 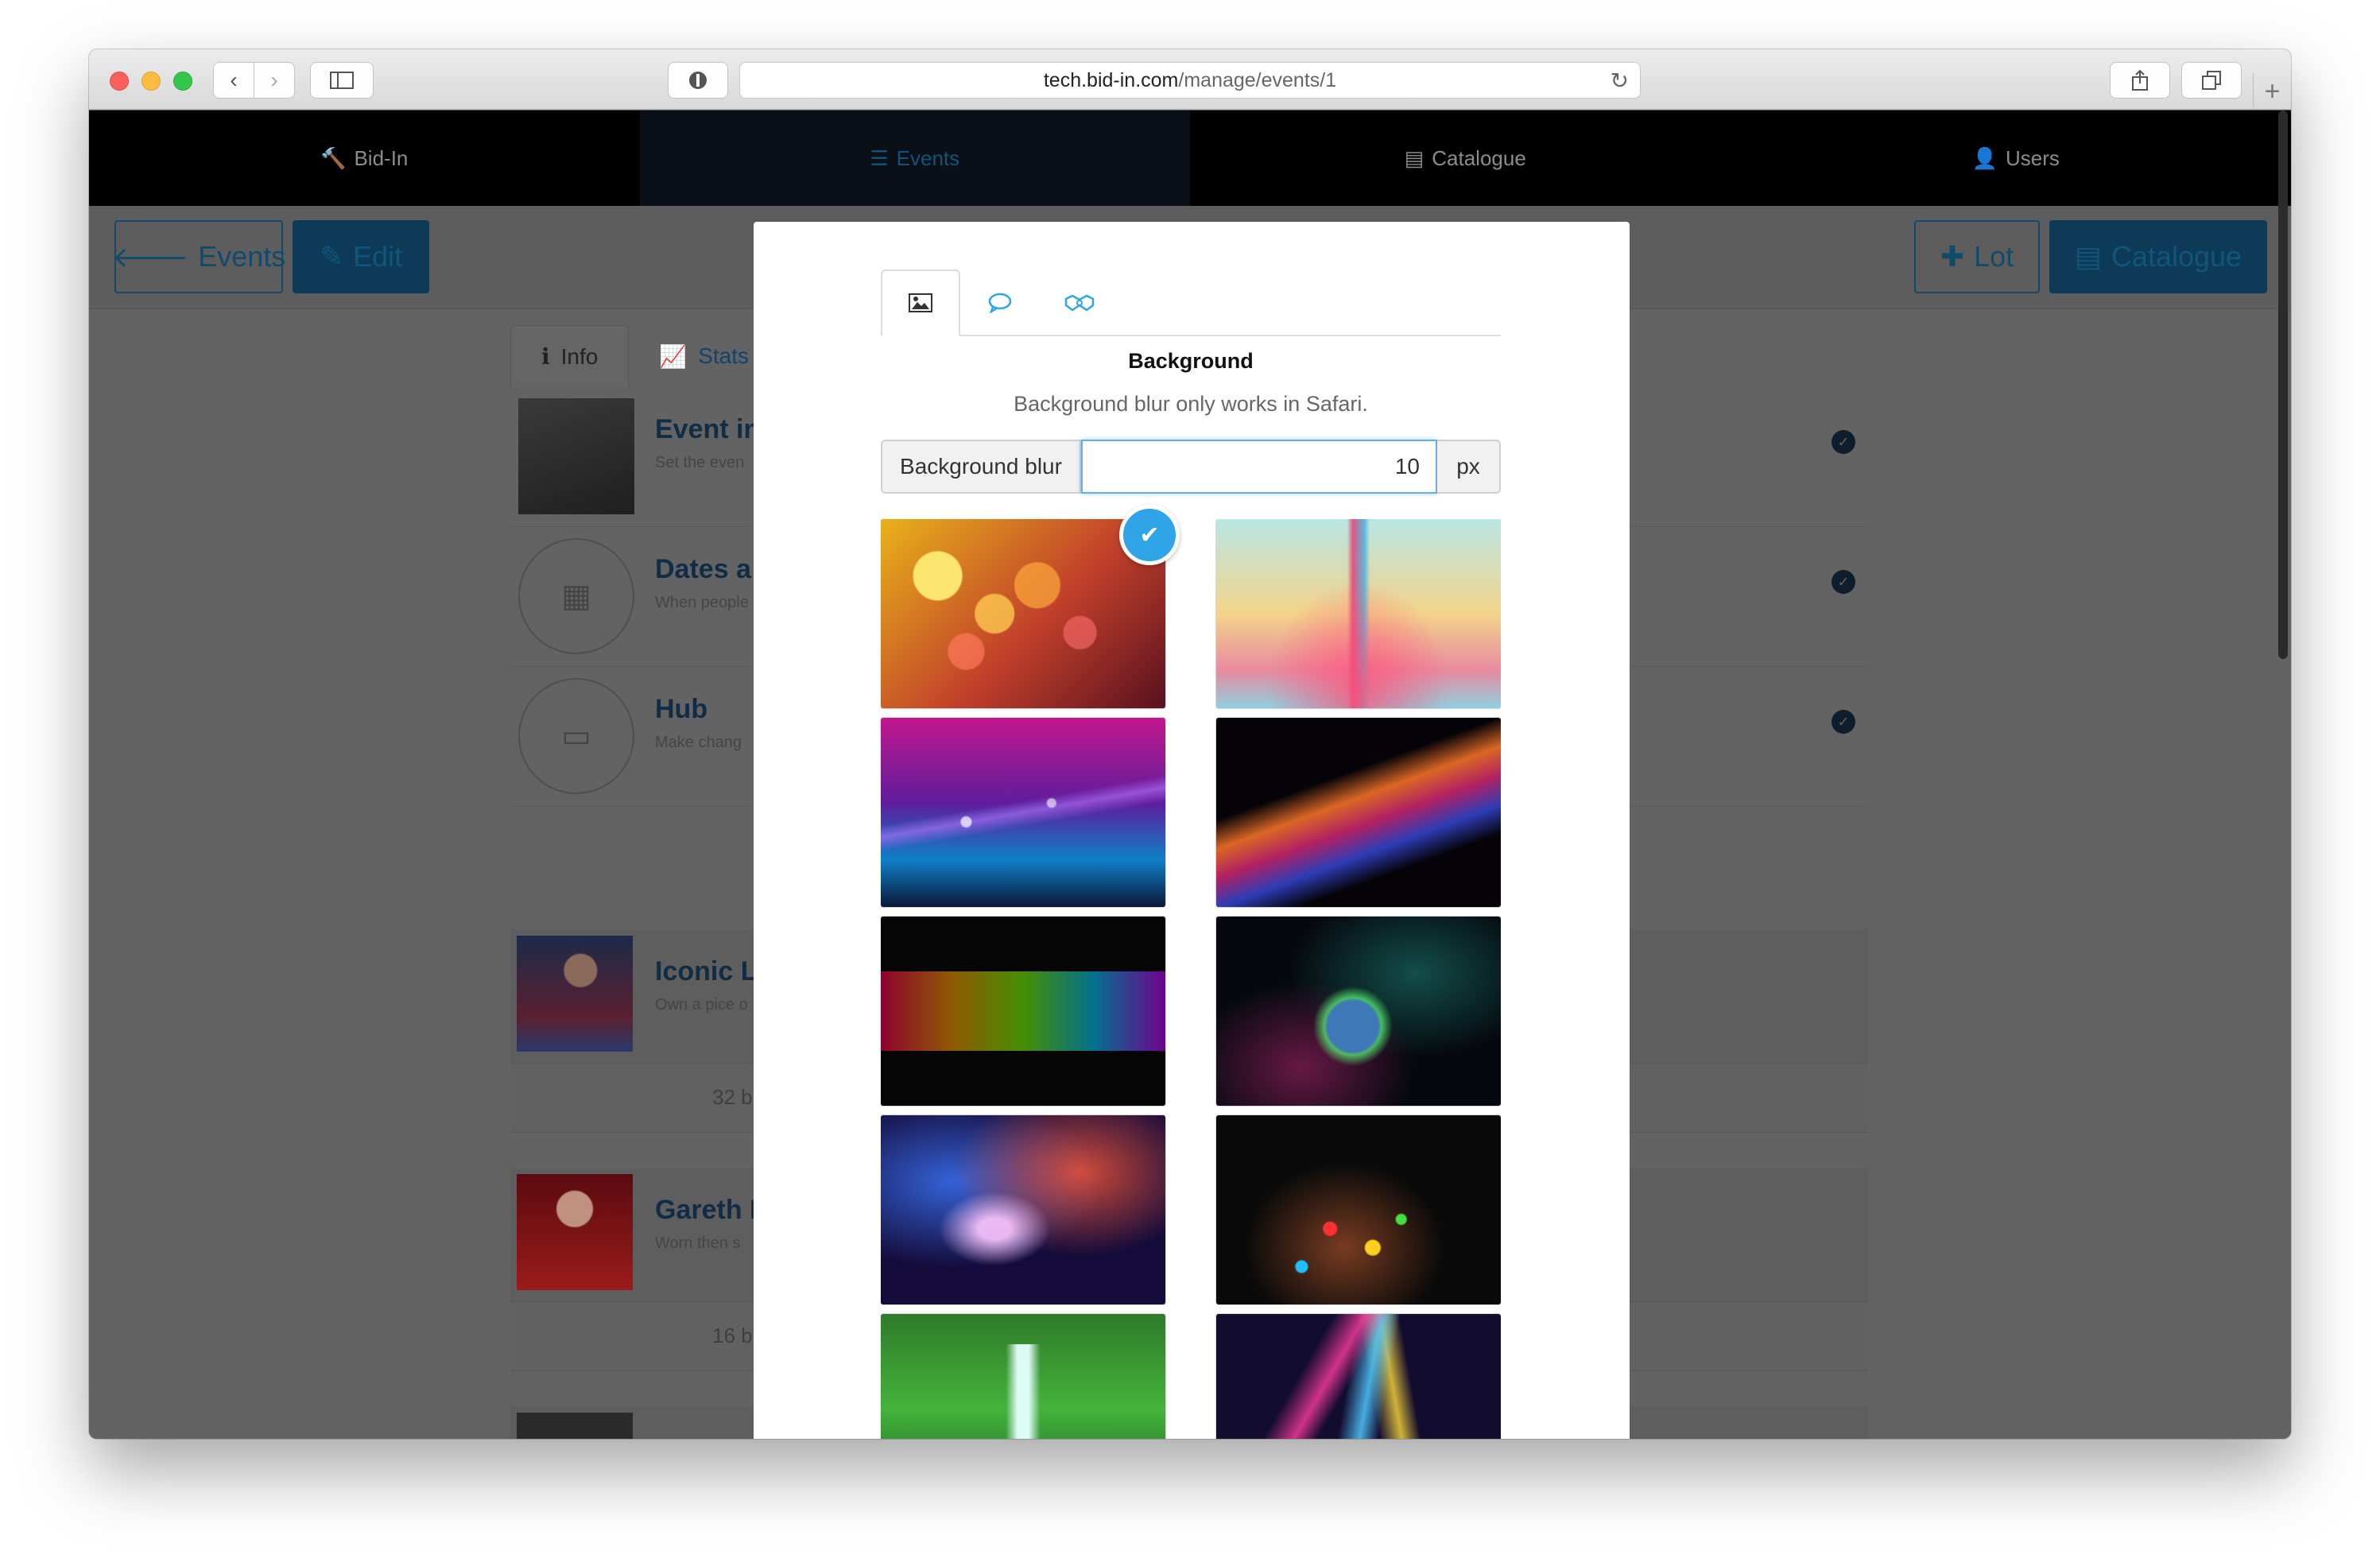 I want to click on forward-button: ›, so click(x=274, y=81).